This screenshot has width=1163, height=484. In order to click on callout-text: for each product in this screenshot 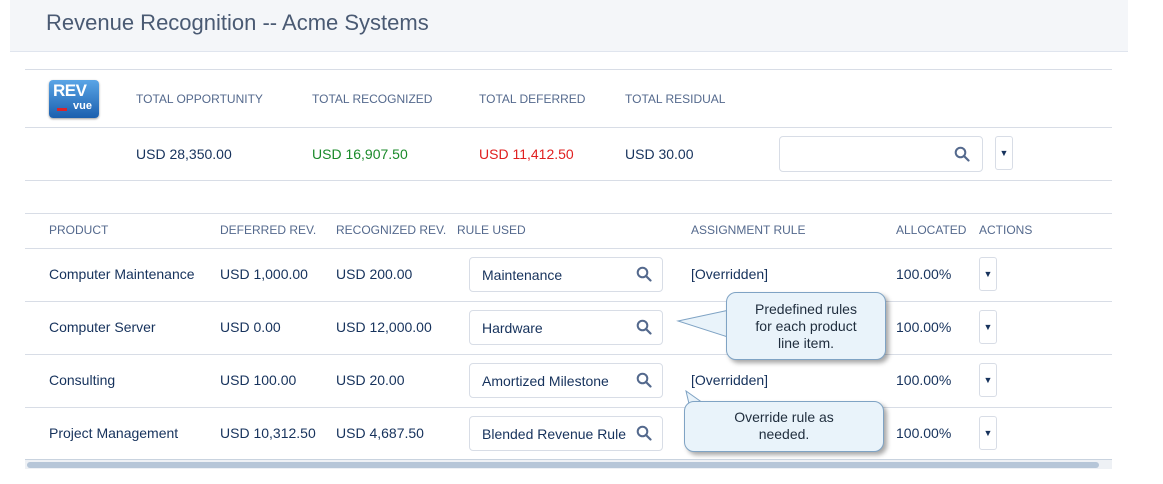, I will do `click(806, 326)`.